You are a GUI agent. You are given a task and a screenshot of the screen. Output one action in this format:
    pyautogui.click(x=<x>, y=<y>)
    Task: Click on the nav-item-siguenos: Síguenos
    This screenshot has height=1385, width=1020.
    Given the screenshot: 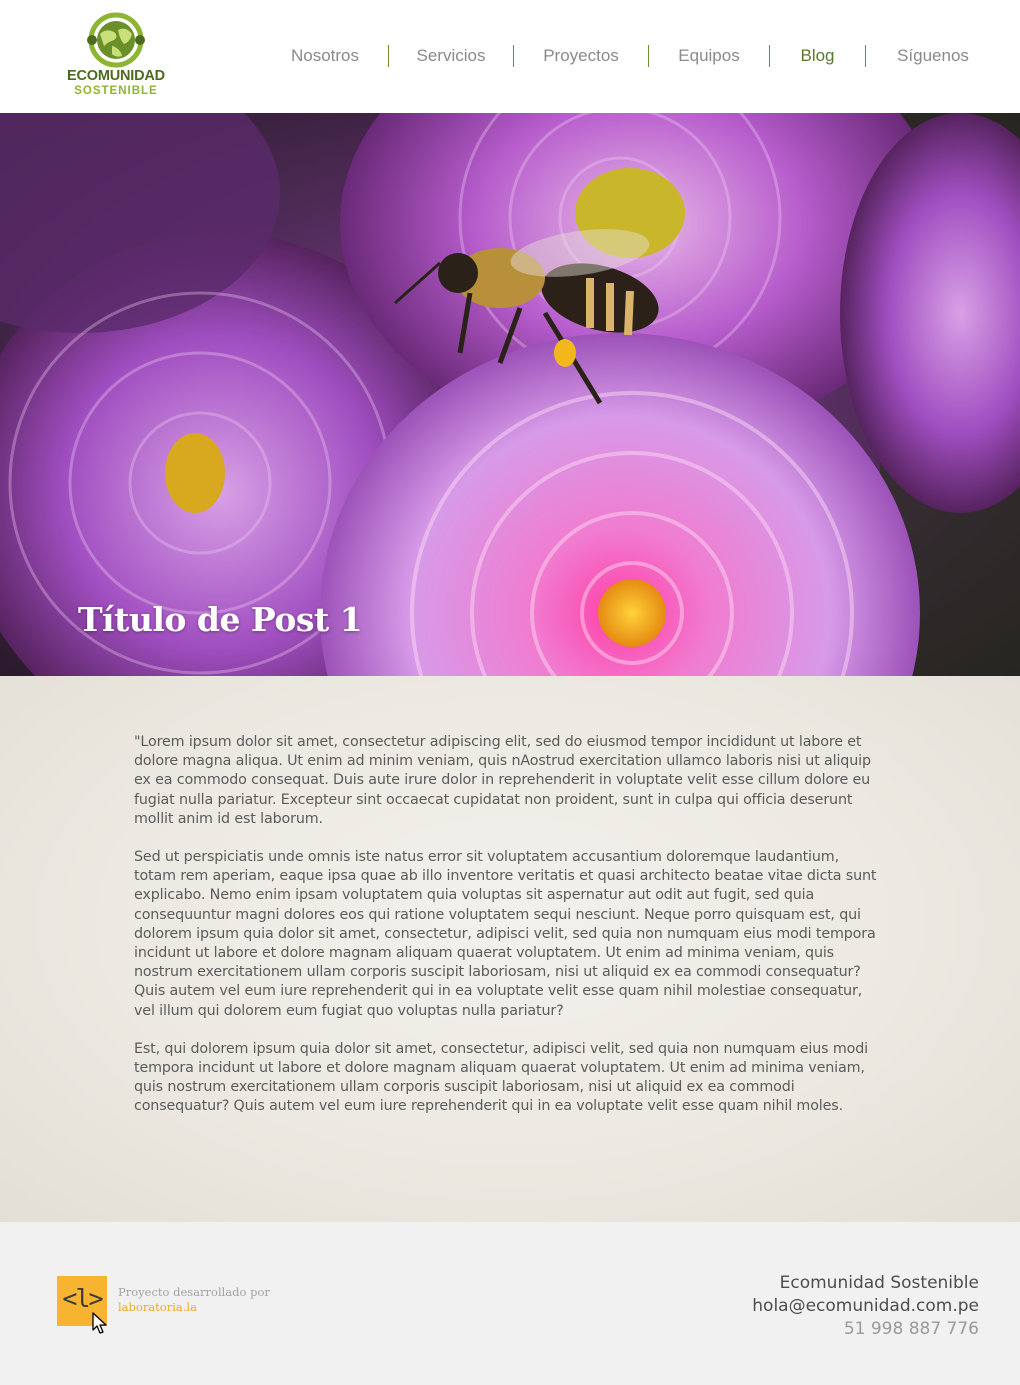 What is the action you would take?
    pyautogui.click(x=933, y=56)
    